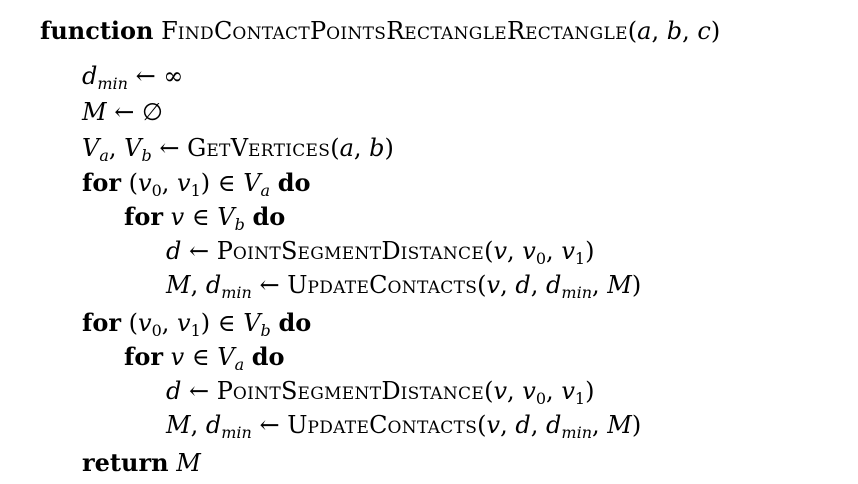 This screenshot has height=484, width=858. I want to click on algorithm-line: return M, so click(141, 462).